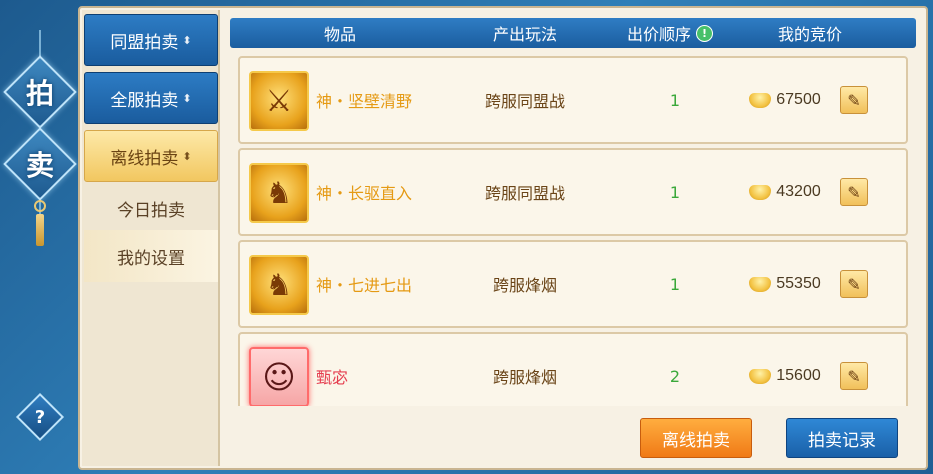 Image resolution: width=933 pixels, height=474 pixels. Describe the element at coordinates (798, 283) in the screenshot. I see `bid-value: 55350` at that location.